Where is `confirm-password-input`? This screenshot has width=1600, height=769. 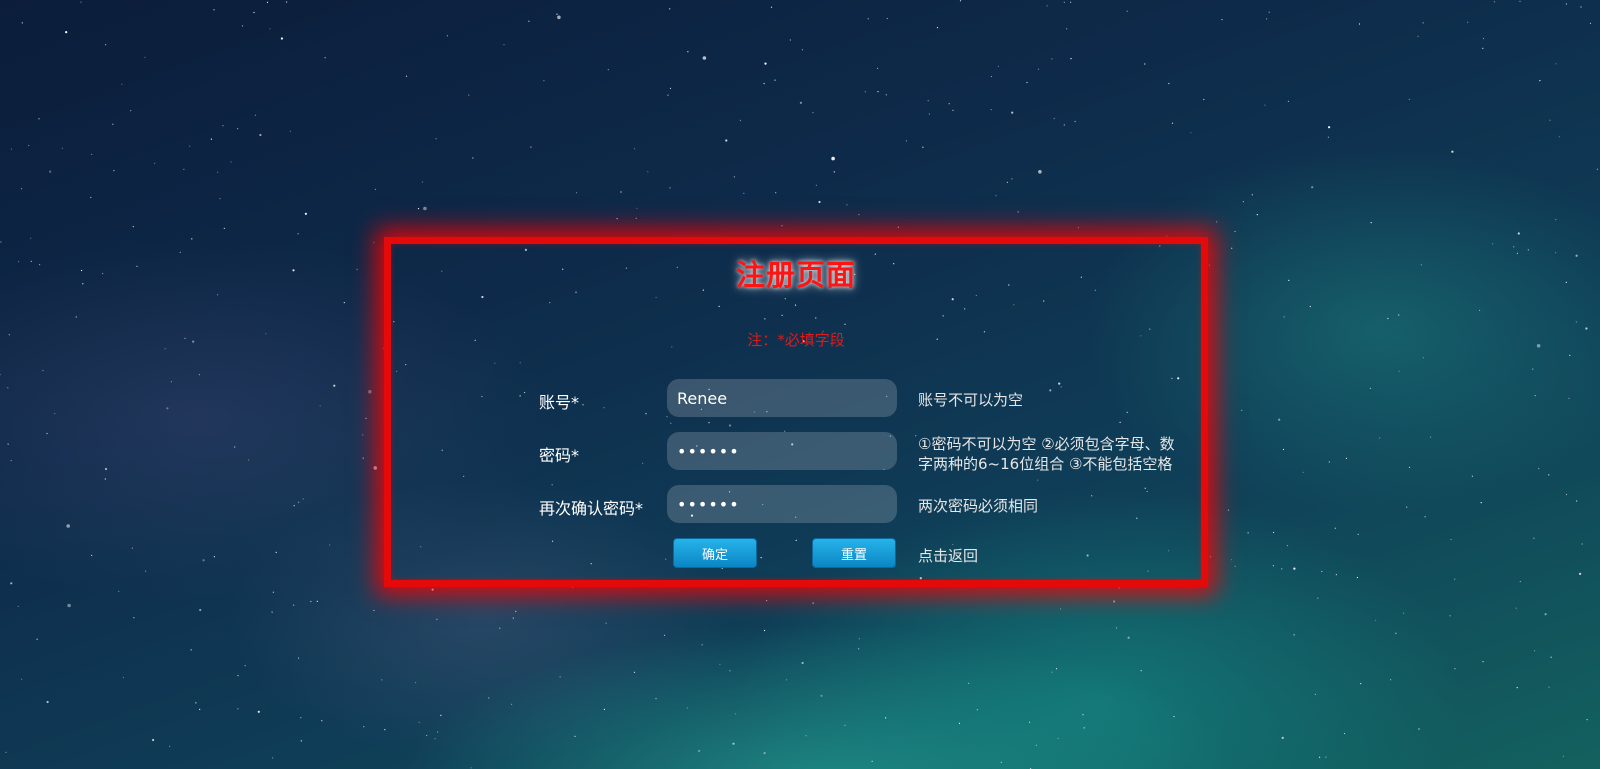
confirm-password-input is located at coordinates (782, 504).